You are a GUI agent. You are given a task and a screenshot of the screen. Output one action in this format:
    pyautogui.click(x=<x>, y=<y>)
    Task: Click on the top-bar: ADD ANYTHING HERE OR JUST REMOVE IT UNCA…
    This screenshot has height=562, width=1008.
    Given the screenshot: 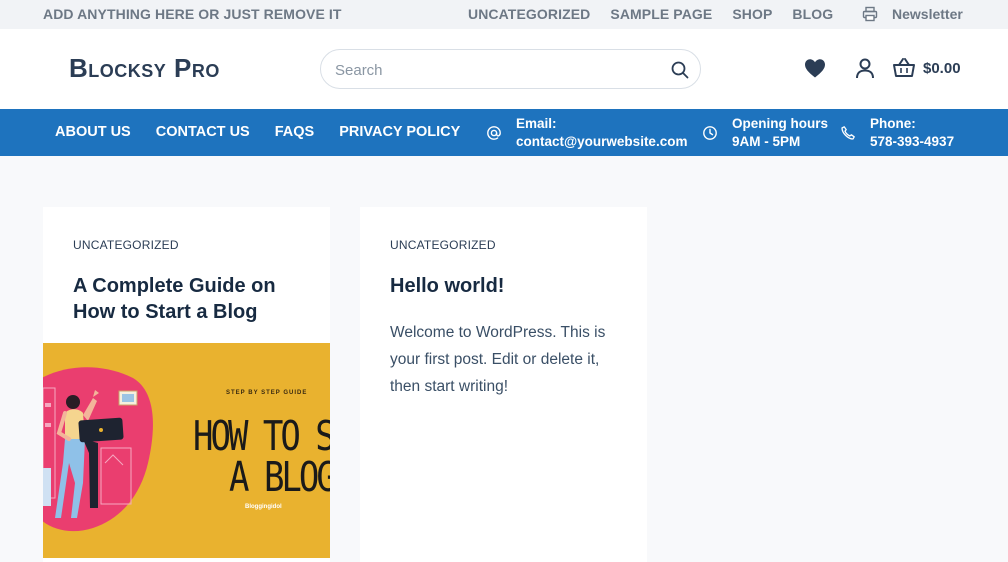 What is the action you would take?
    pyautogui.click(x=504, y=14)
    